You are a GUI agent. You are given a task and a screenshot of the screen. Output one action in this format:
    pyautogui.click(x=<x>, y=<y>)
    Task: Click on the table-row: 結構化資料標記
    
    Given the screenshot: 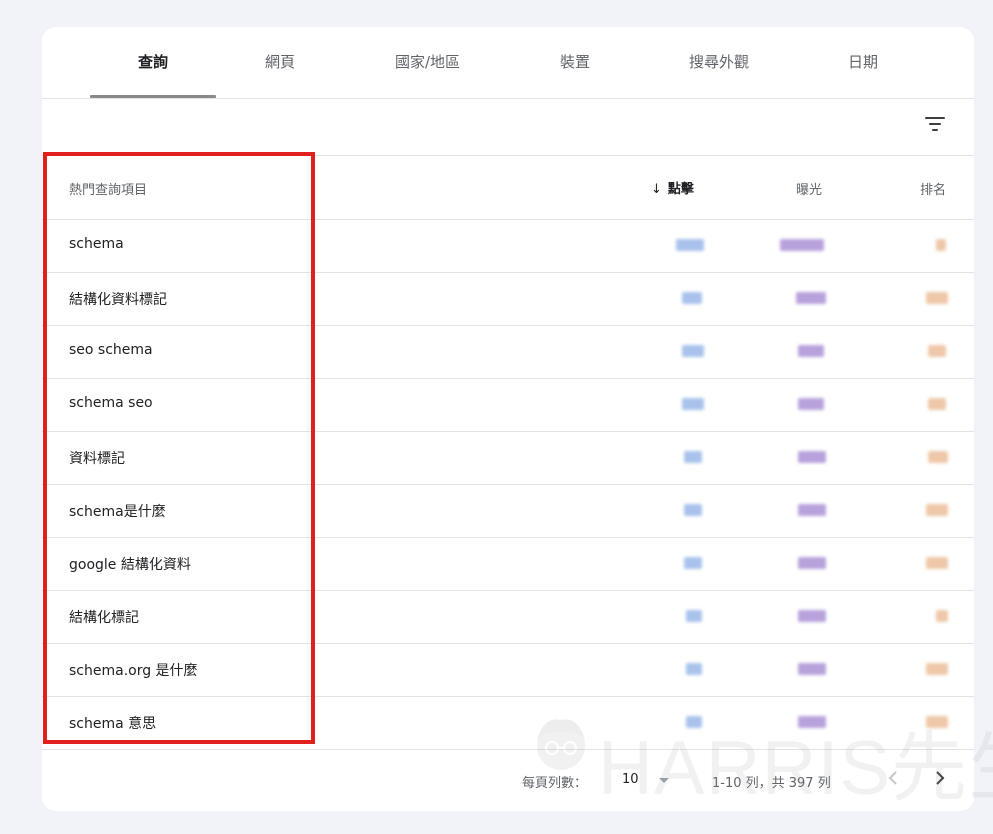 What is the action you would take?
    pyautogui.click(x=508, y=299)
    